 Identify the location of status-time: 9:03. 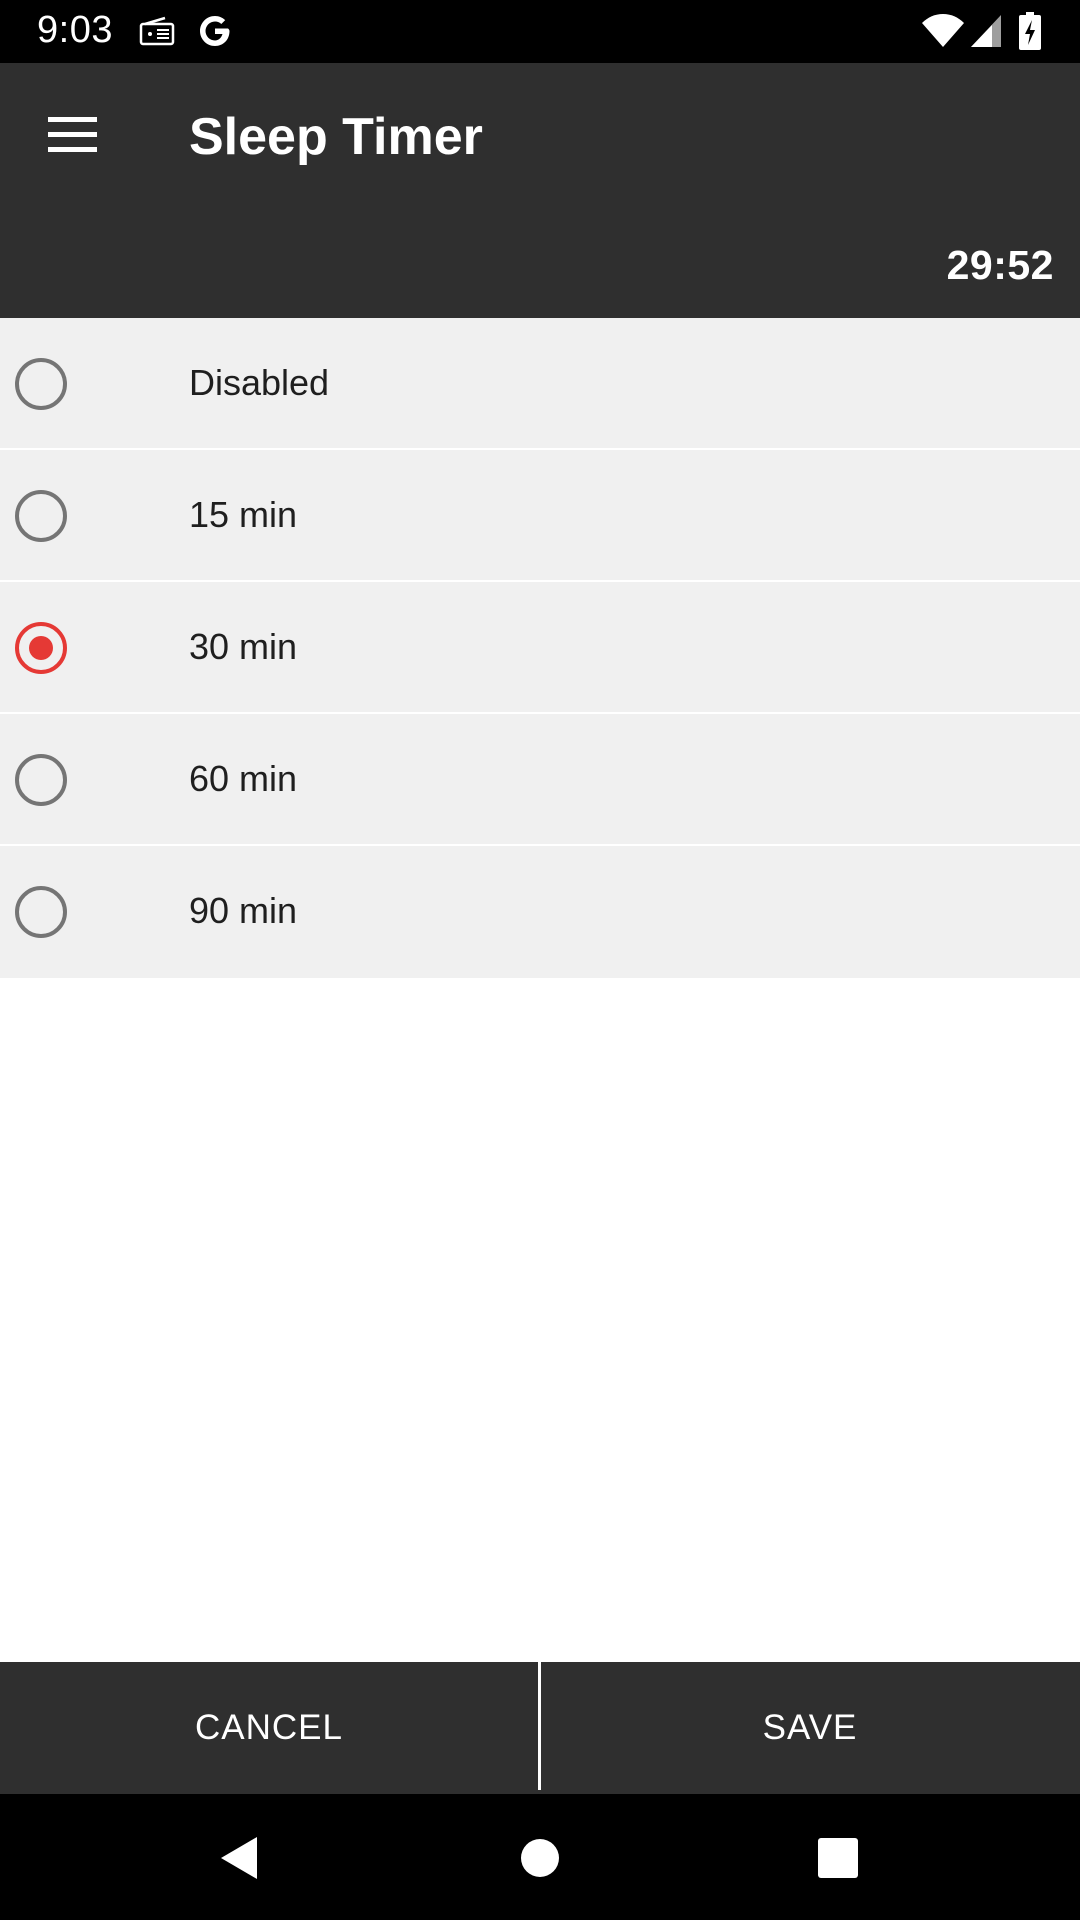
(75, 30).